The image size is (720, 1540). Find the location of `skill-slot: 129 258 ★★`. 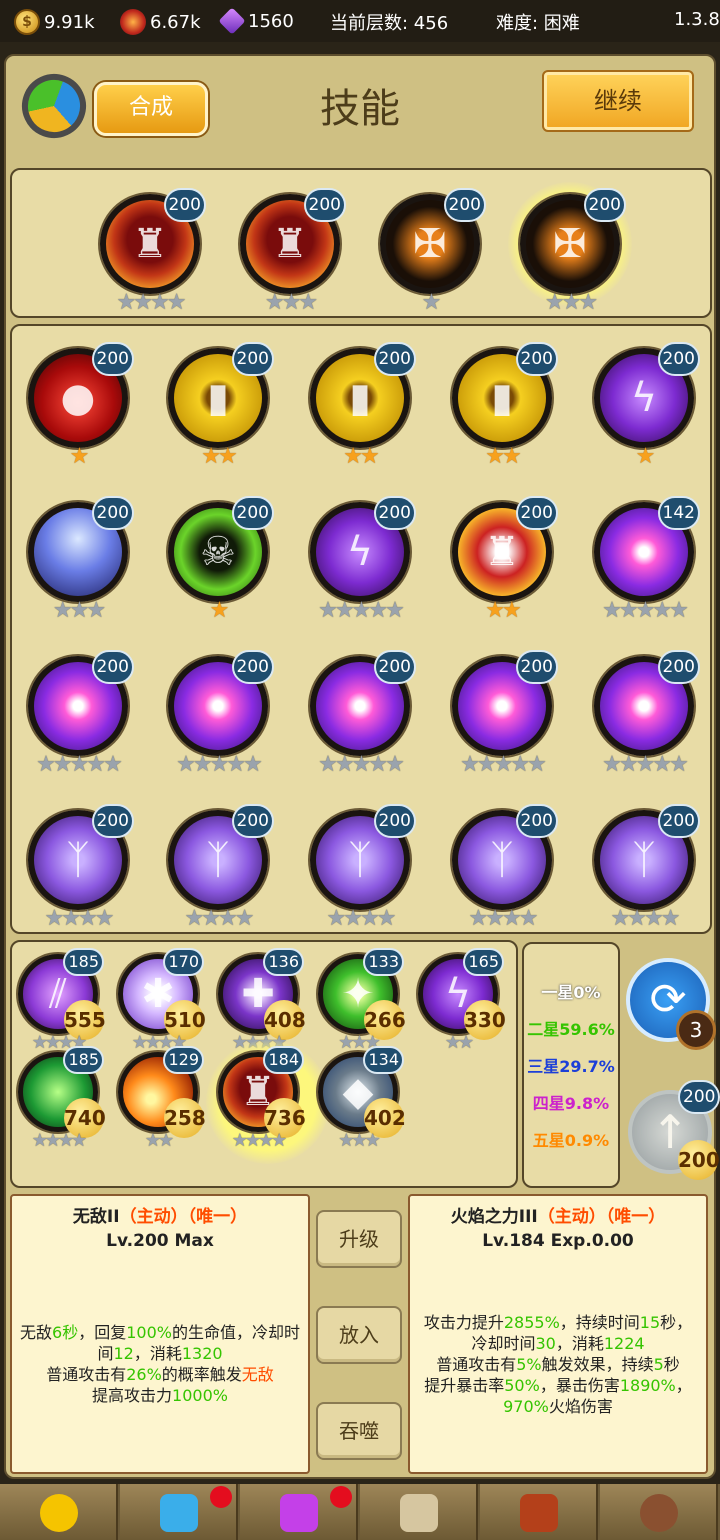

skill-slot: 129 258 ★★ is located at coordinates (162, 1098).